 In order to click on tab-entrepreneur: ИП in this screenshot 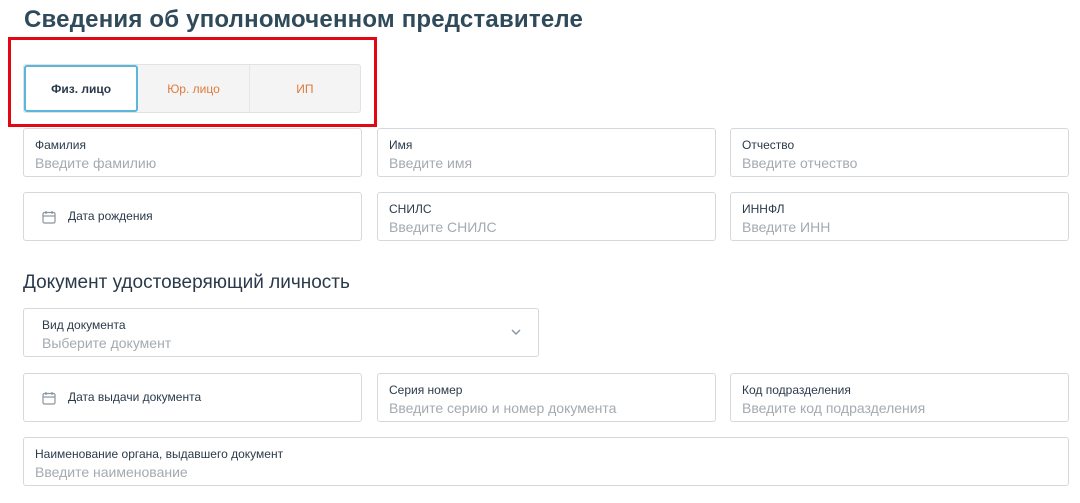, I will do `click(305, 88)`.